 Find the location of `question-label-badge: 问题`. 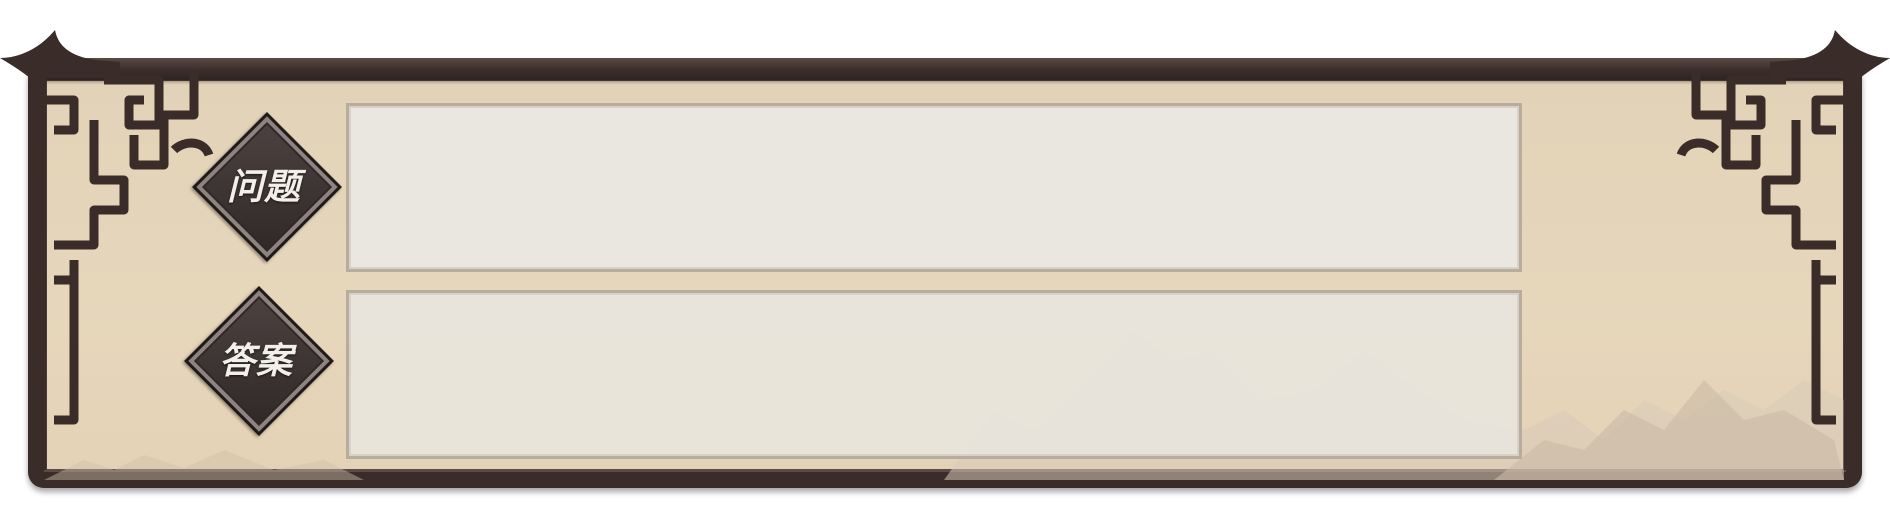

question-label-badge: 问题 is located at coordinates (267, 187).